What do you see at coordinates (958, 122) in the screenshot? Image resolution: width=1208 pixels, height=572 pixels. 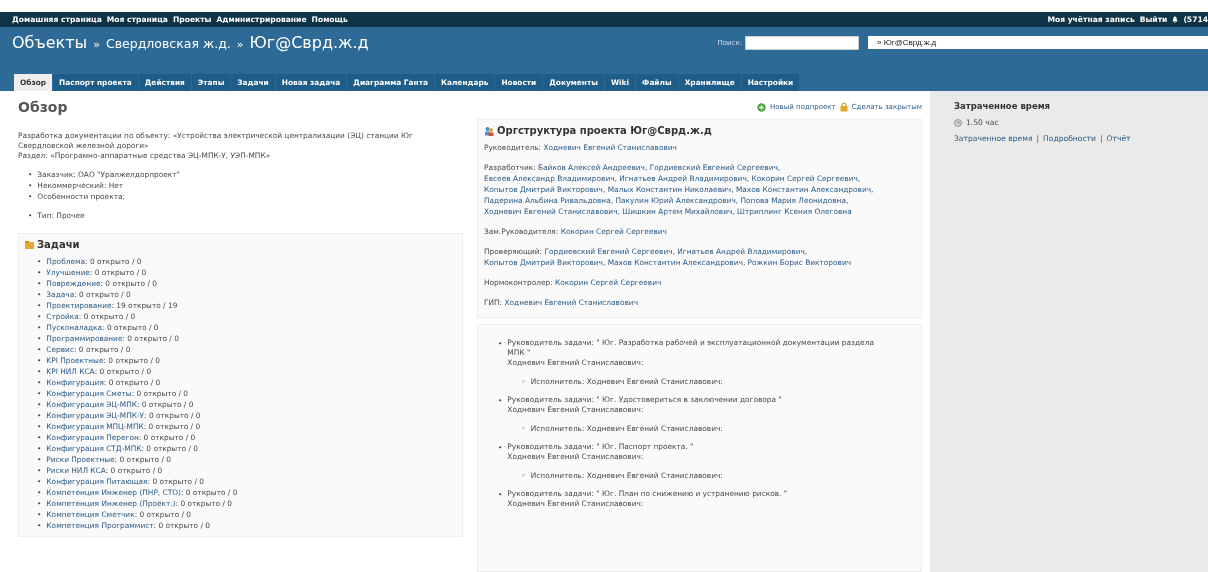 I see `clock-icon` at bounding box center [958, 122].